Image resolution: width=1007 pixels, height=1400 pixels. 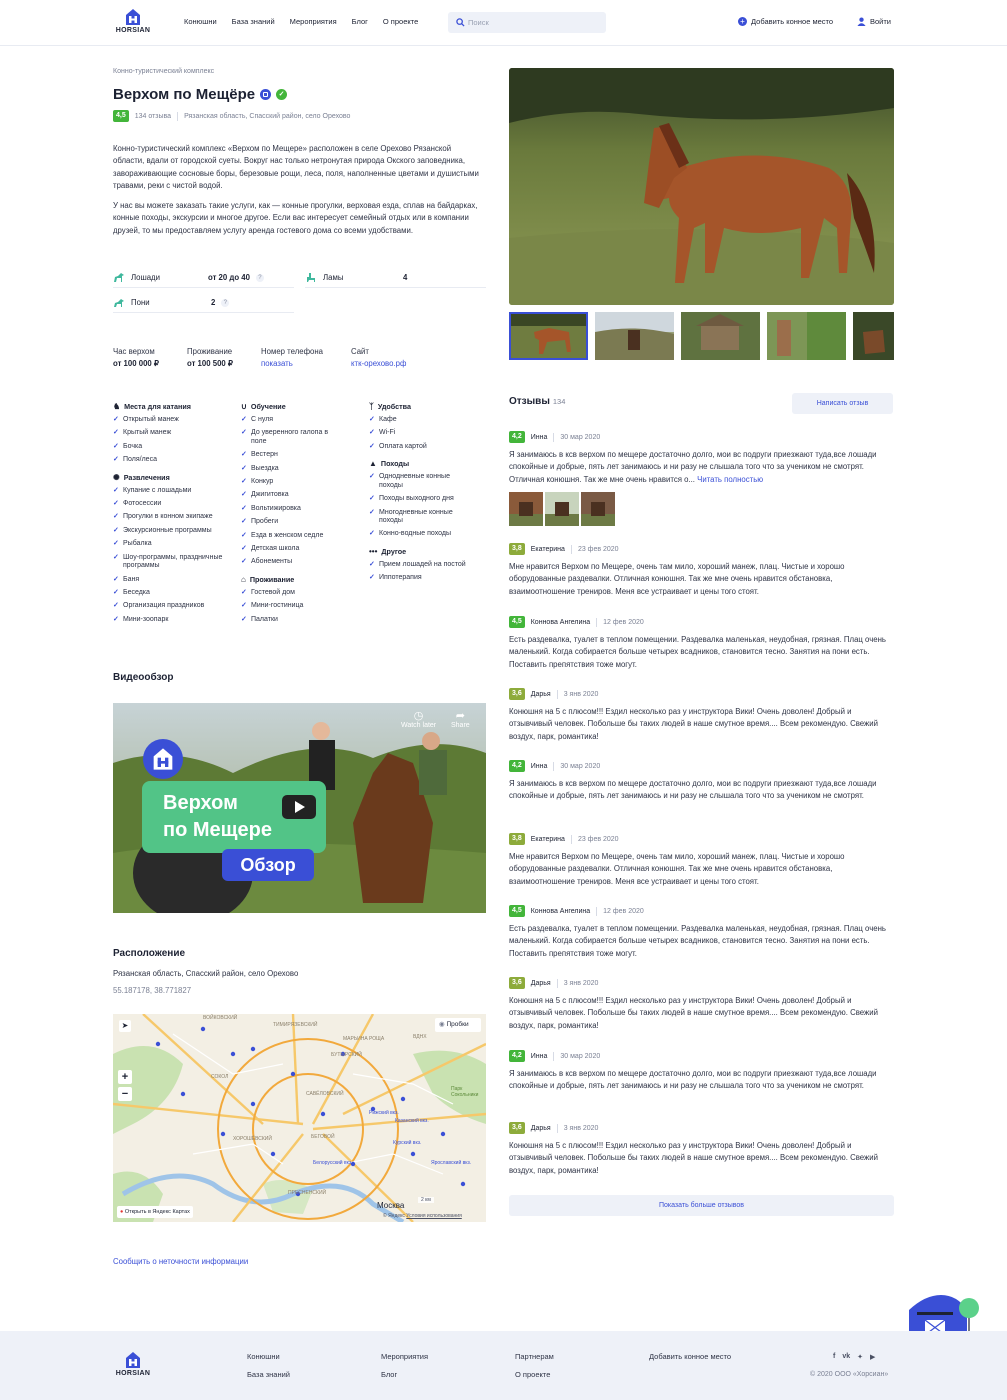 What do you see at coordinates (874, 21) in the screenshot?
I see `login-button: Войти` at bounding box center [874, 21].